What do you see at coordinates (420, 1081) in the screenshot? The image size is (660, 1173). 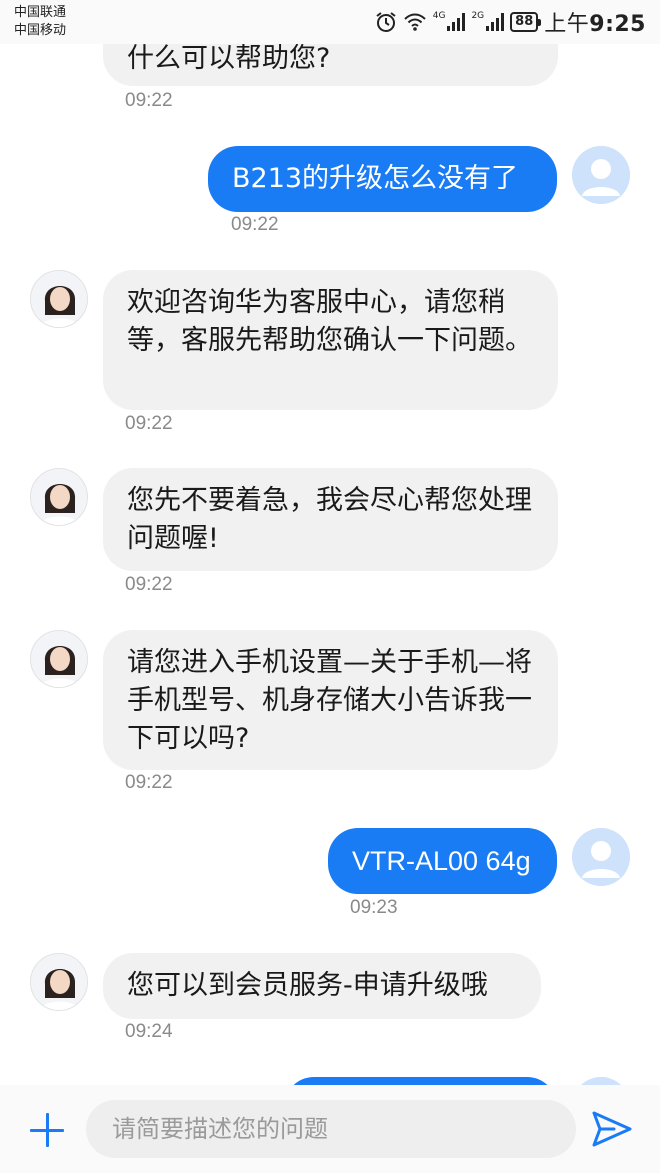 I see `message-bubble-user-partial` at bounding box center [420, 1081].